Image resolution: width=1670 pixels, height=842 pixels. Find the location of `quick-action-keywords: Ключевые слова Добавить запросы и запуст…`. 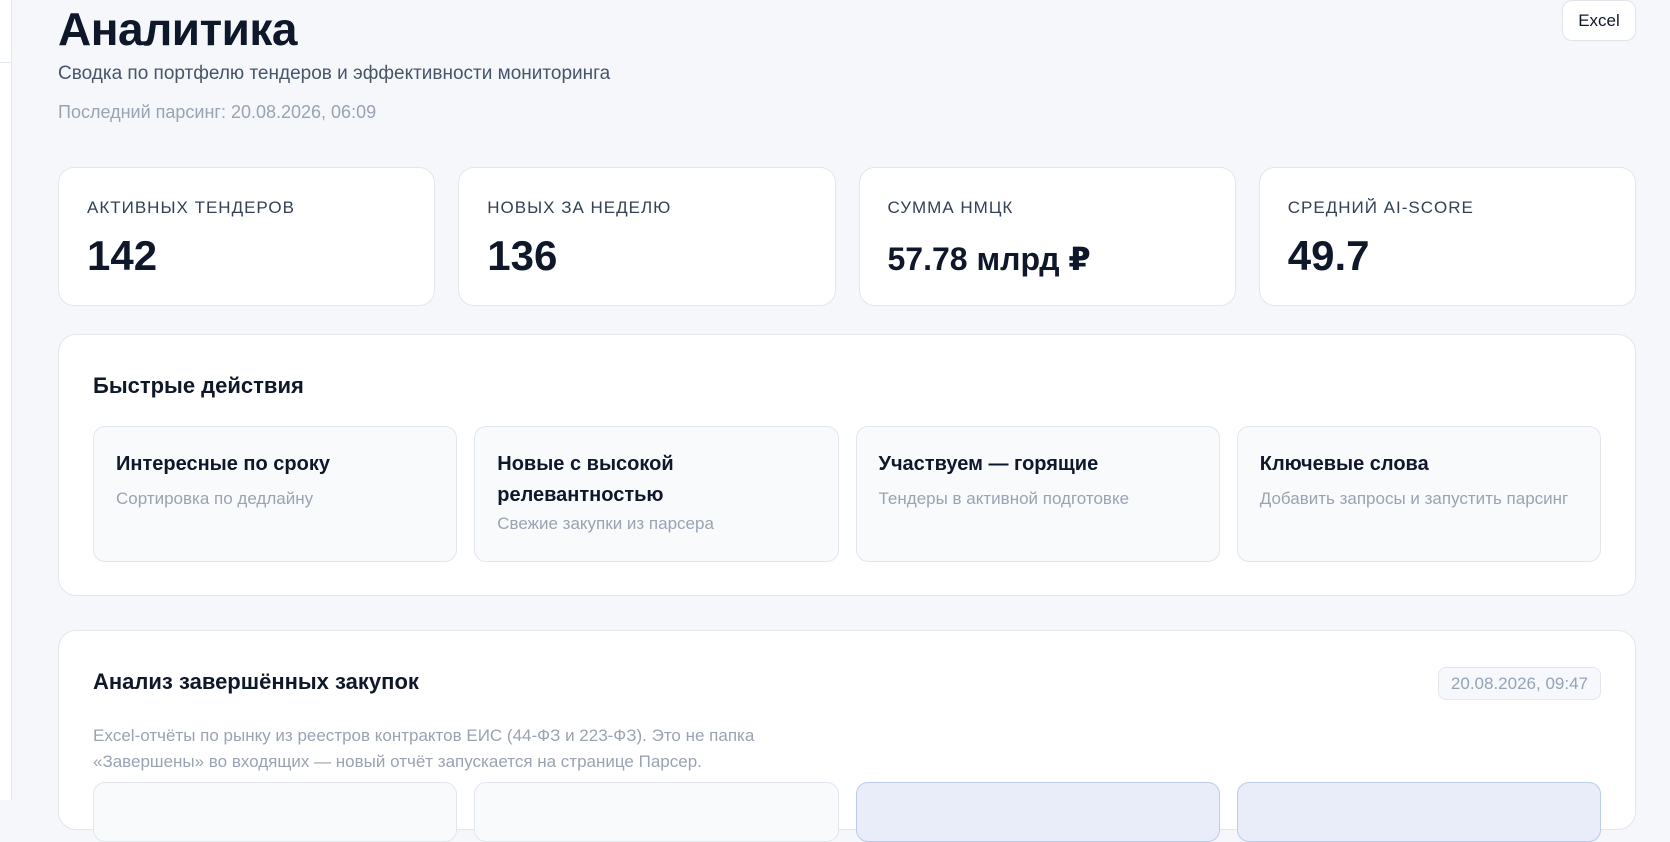

quick-action-keywords: Ключевые слова Добавить запросы и запуст… is located at coordinates (1418, 494).